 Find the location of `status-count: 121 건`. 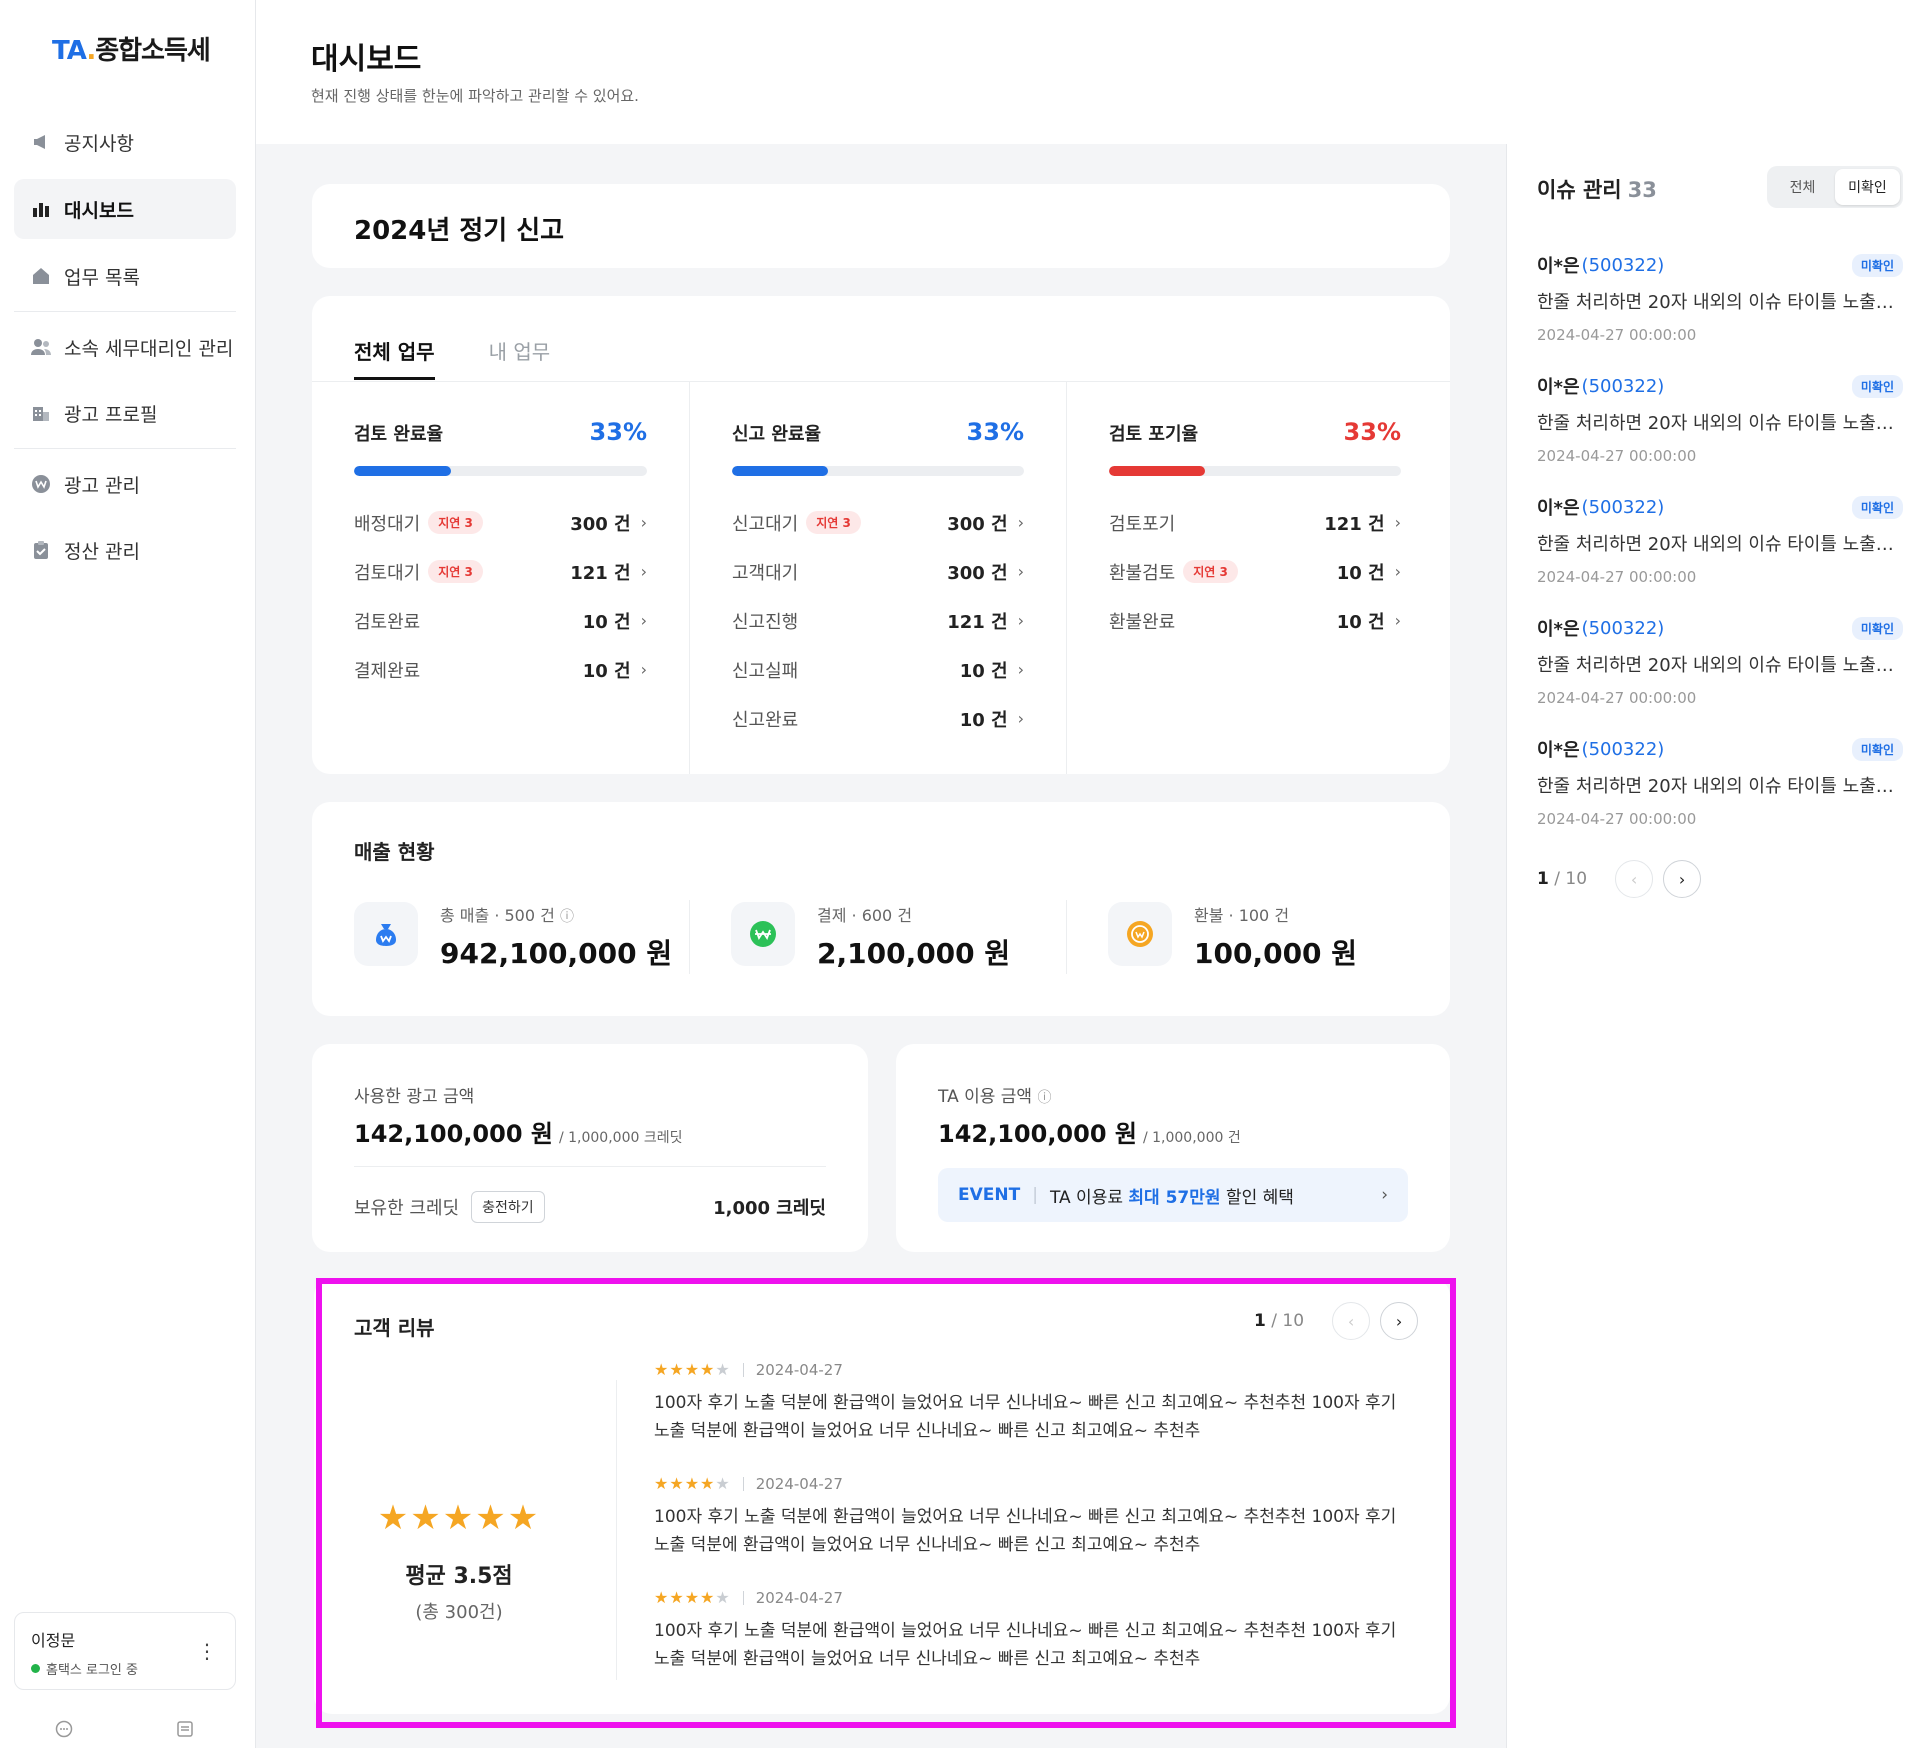

status-count: 121 건 is located at coordinates (977, 622).